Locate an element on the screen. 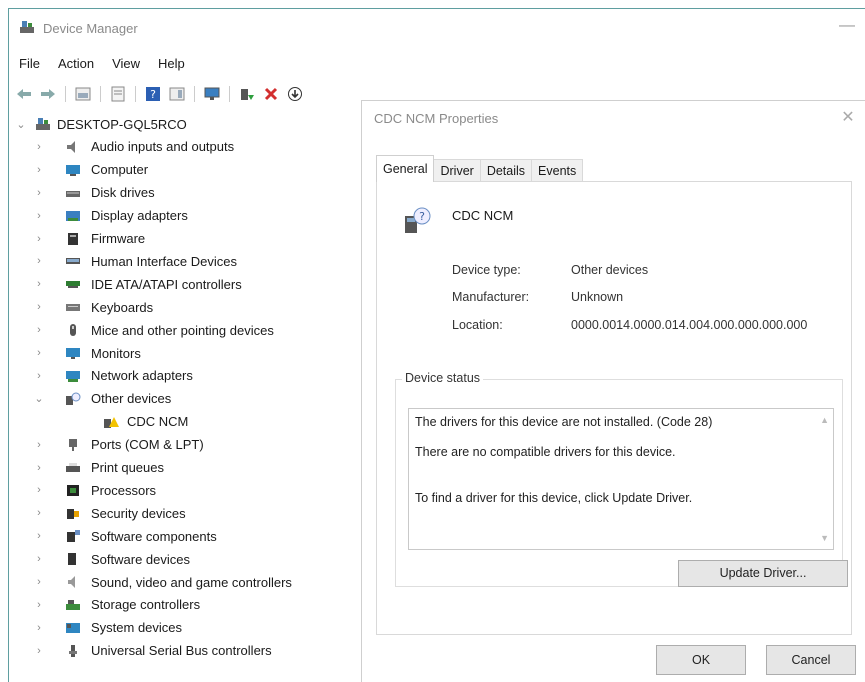  warning-device-icon is located at coordinates (111, 422).